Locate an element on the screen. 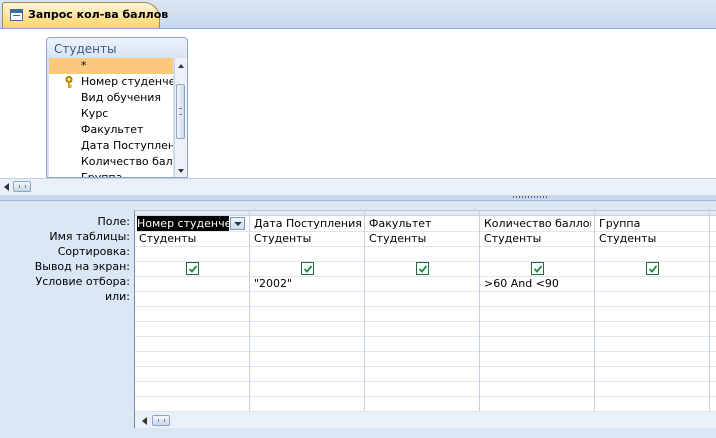 The height and width of the screenshot is (438, 716). field-list-item-label: Номер студенческого is located at coordinates (127, 81).